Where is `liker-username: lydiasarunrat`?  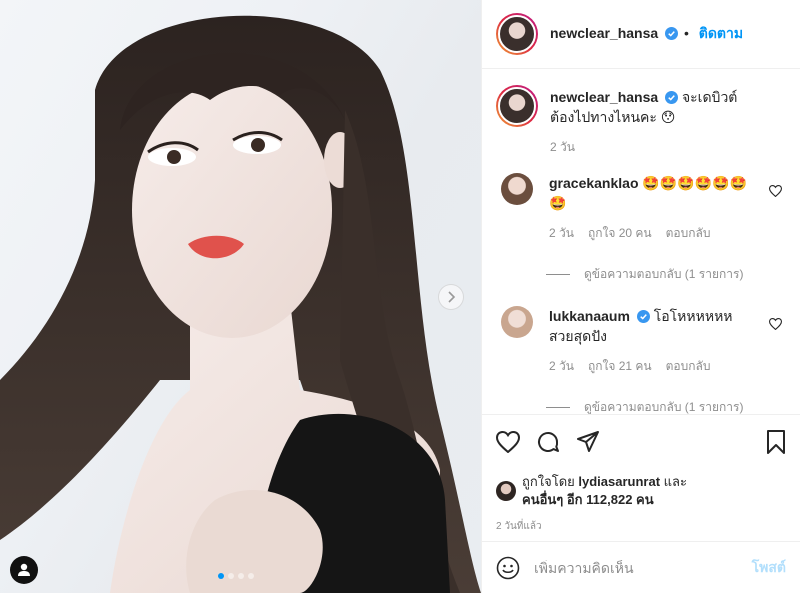
liker-username: lydiasarunrat is located at coordinates (619, 481).